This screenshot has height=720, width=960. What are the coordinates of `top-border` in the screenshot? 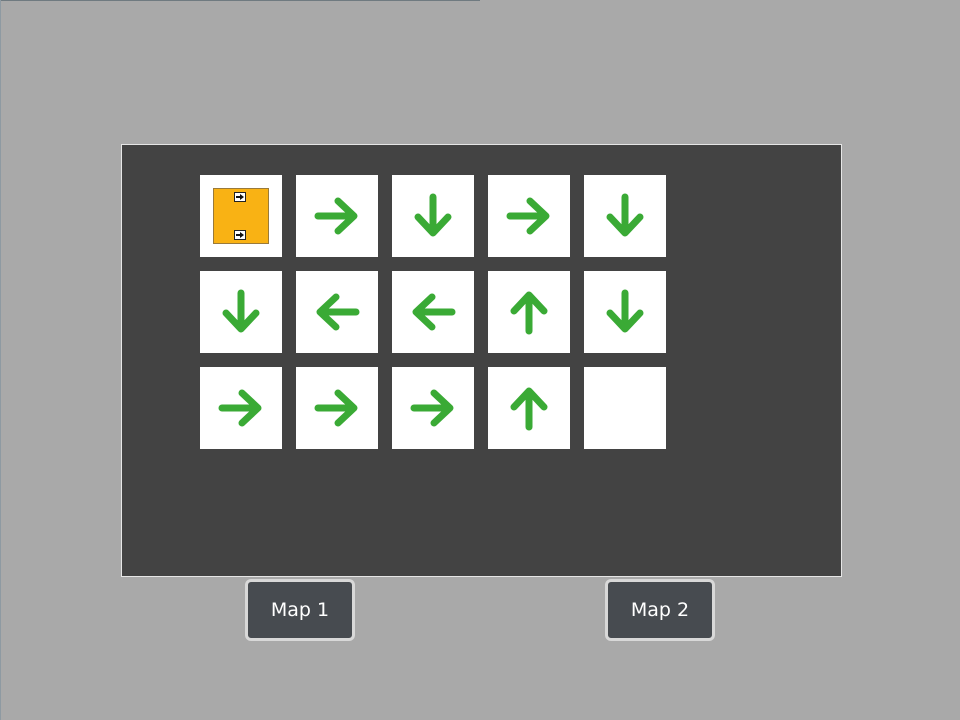 It's located at (240, 0).